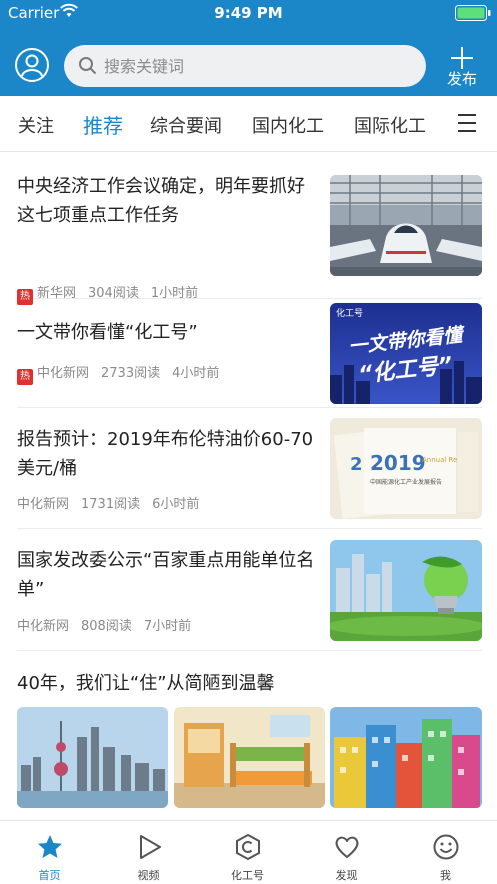 The height and width of the screenshot is (884, 497). I want to click on tab-intl-chem: 国际化工, so click(390, 125).